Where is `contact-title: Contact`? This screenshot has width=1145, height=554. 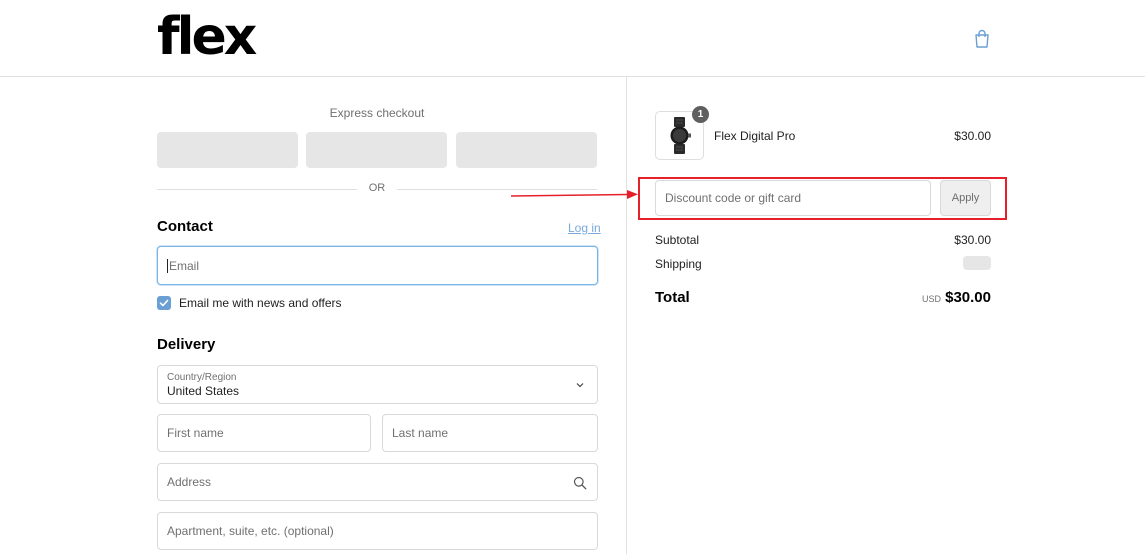
contact-title: Contact is located at coordinates (185, 226).